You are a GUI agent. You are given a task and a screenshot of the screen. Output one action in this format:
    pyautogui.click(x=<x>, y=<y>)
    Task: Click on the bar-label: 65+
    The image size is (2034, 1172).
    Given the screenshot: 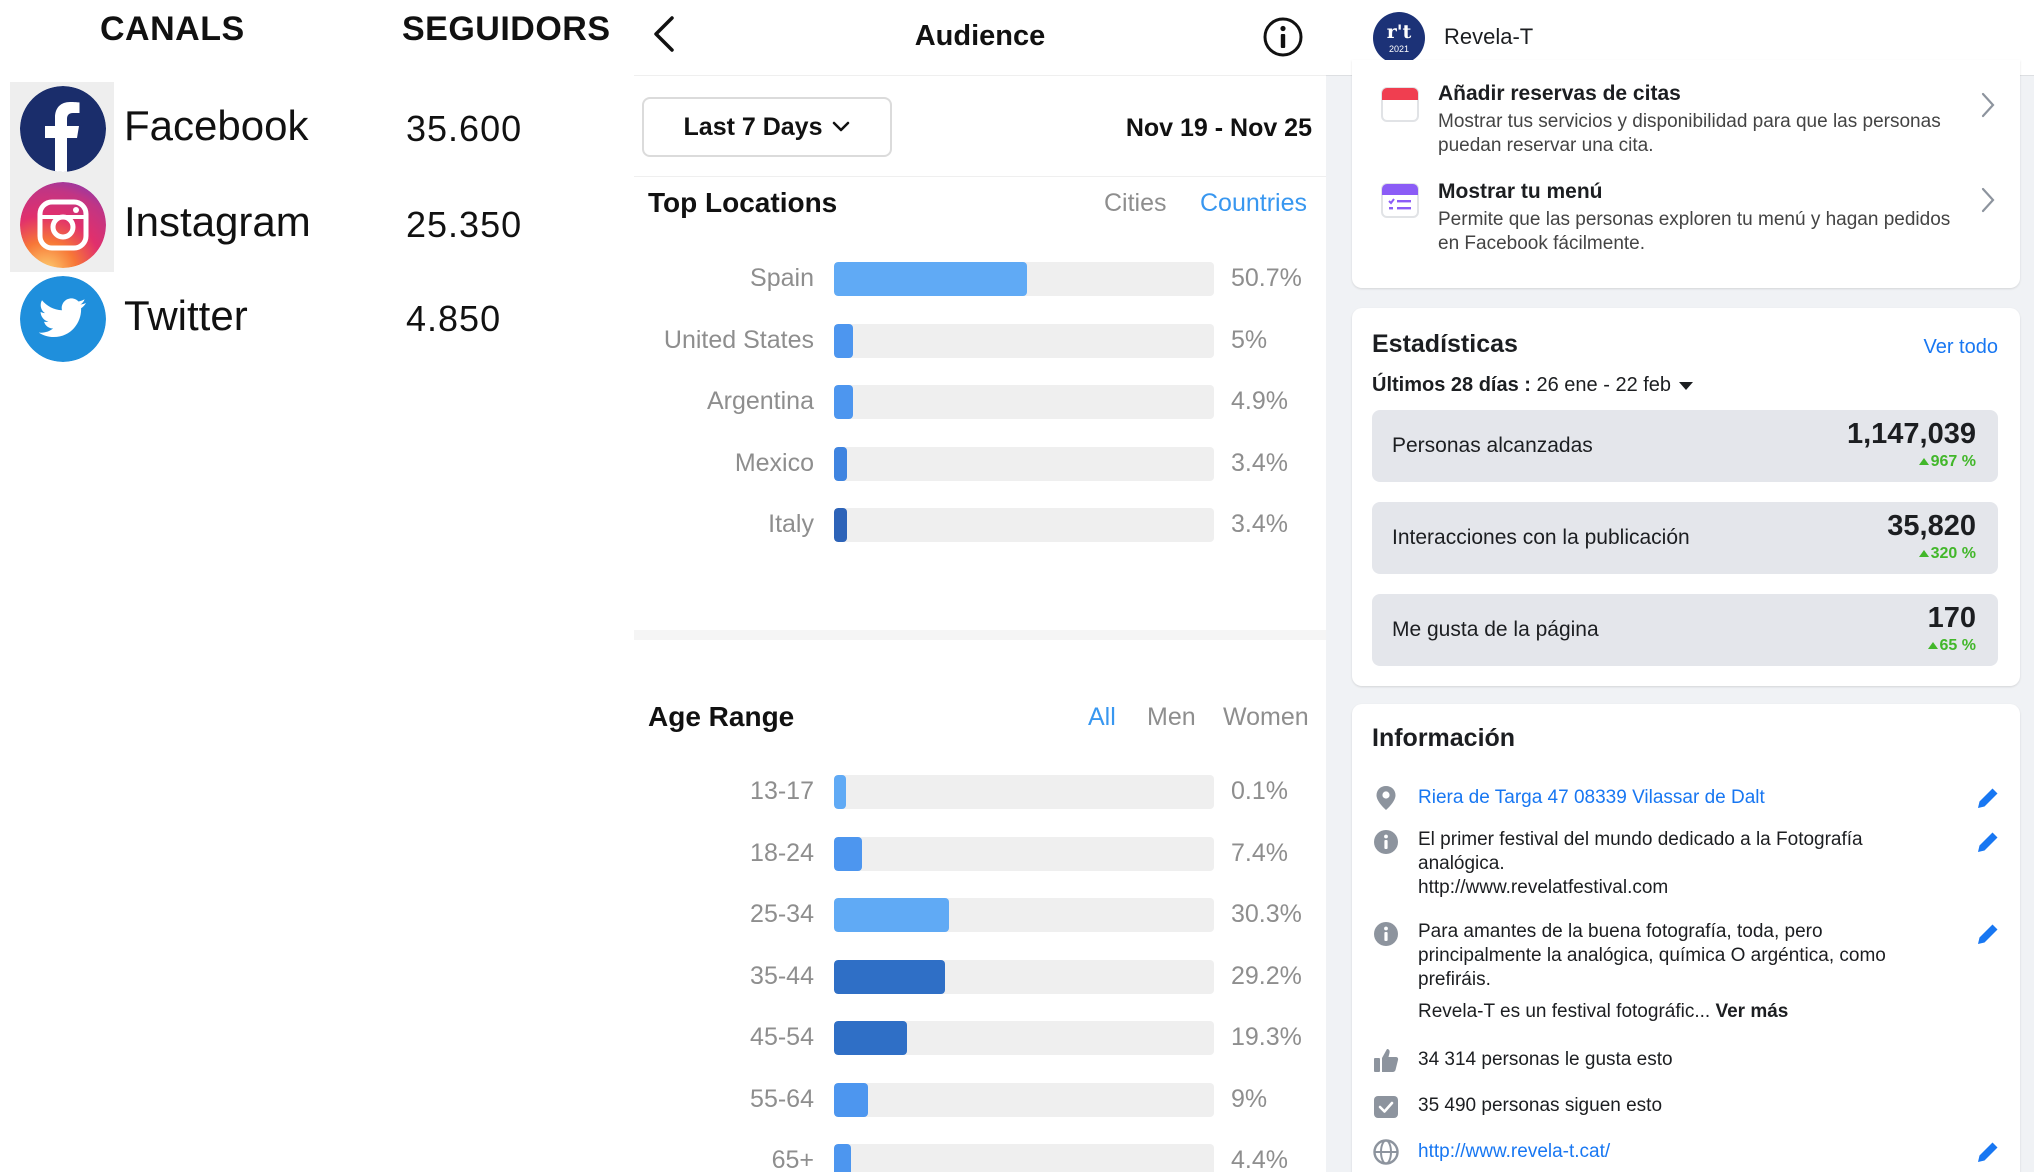 What is the action you would take?
    pyautogui.click(x=792, y=1159)
    